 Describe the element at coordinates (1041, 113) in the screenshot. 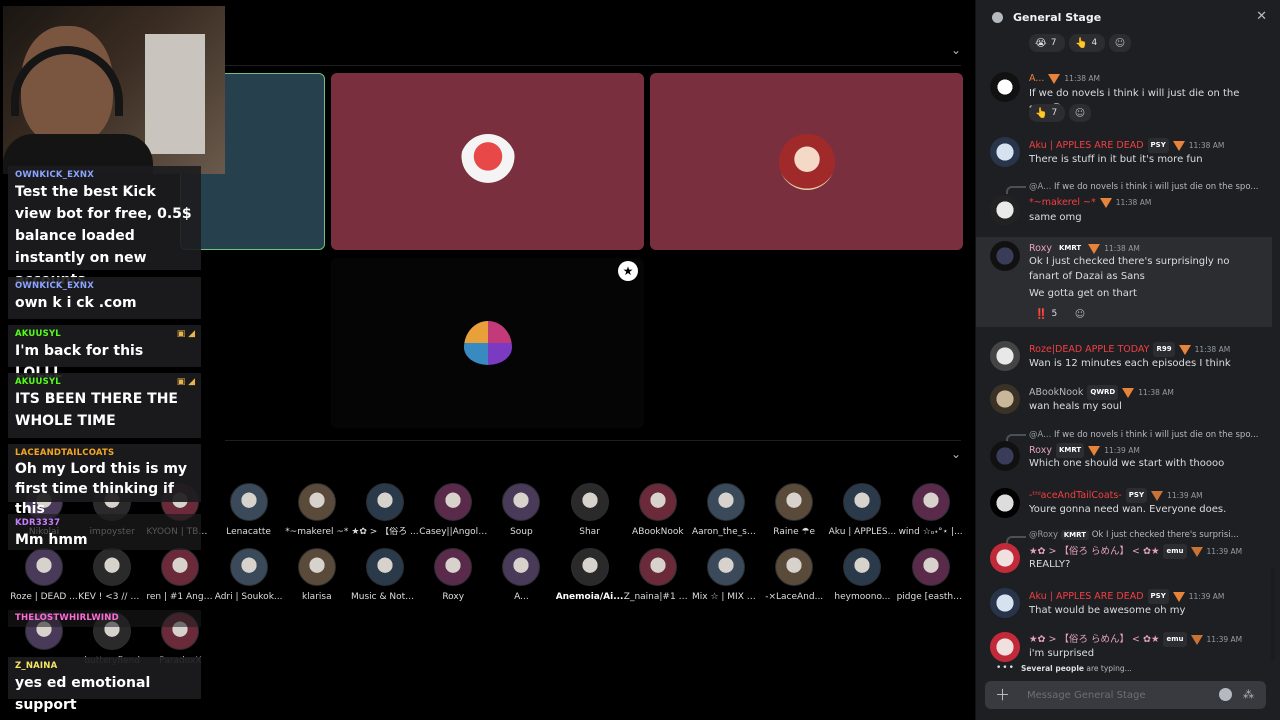

I see `reaction-emoji: 👆` at that location.